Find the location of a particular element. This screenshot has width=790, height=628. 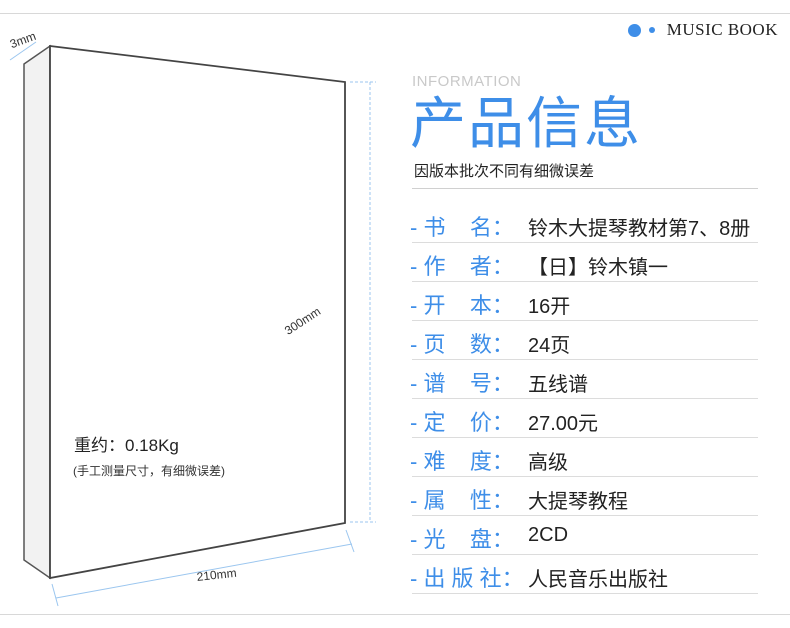

brand-dot-large-icon is located at coordinates (634, 30).